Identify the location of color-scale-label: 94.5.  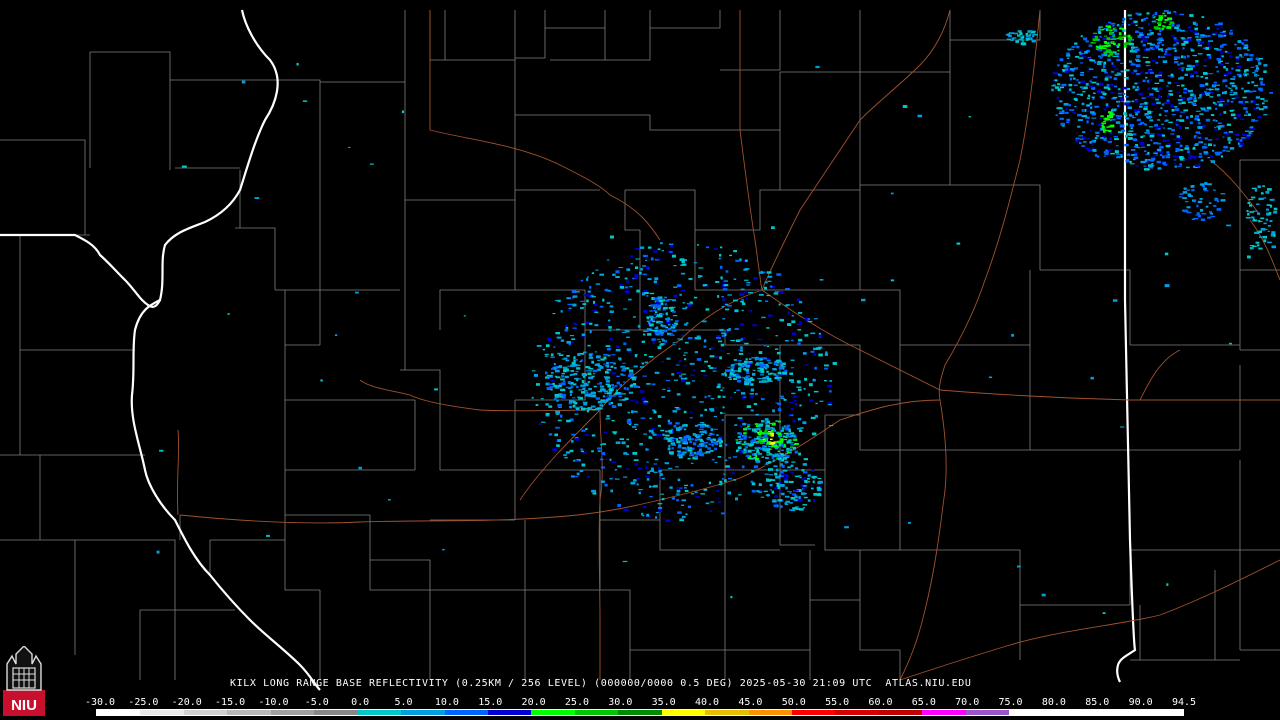
(1184, 702).